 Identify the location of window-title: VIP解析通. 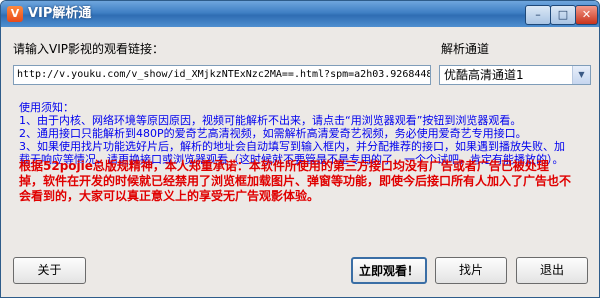
(60, 13).